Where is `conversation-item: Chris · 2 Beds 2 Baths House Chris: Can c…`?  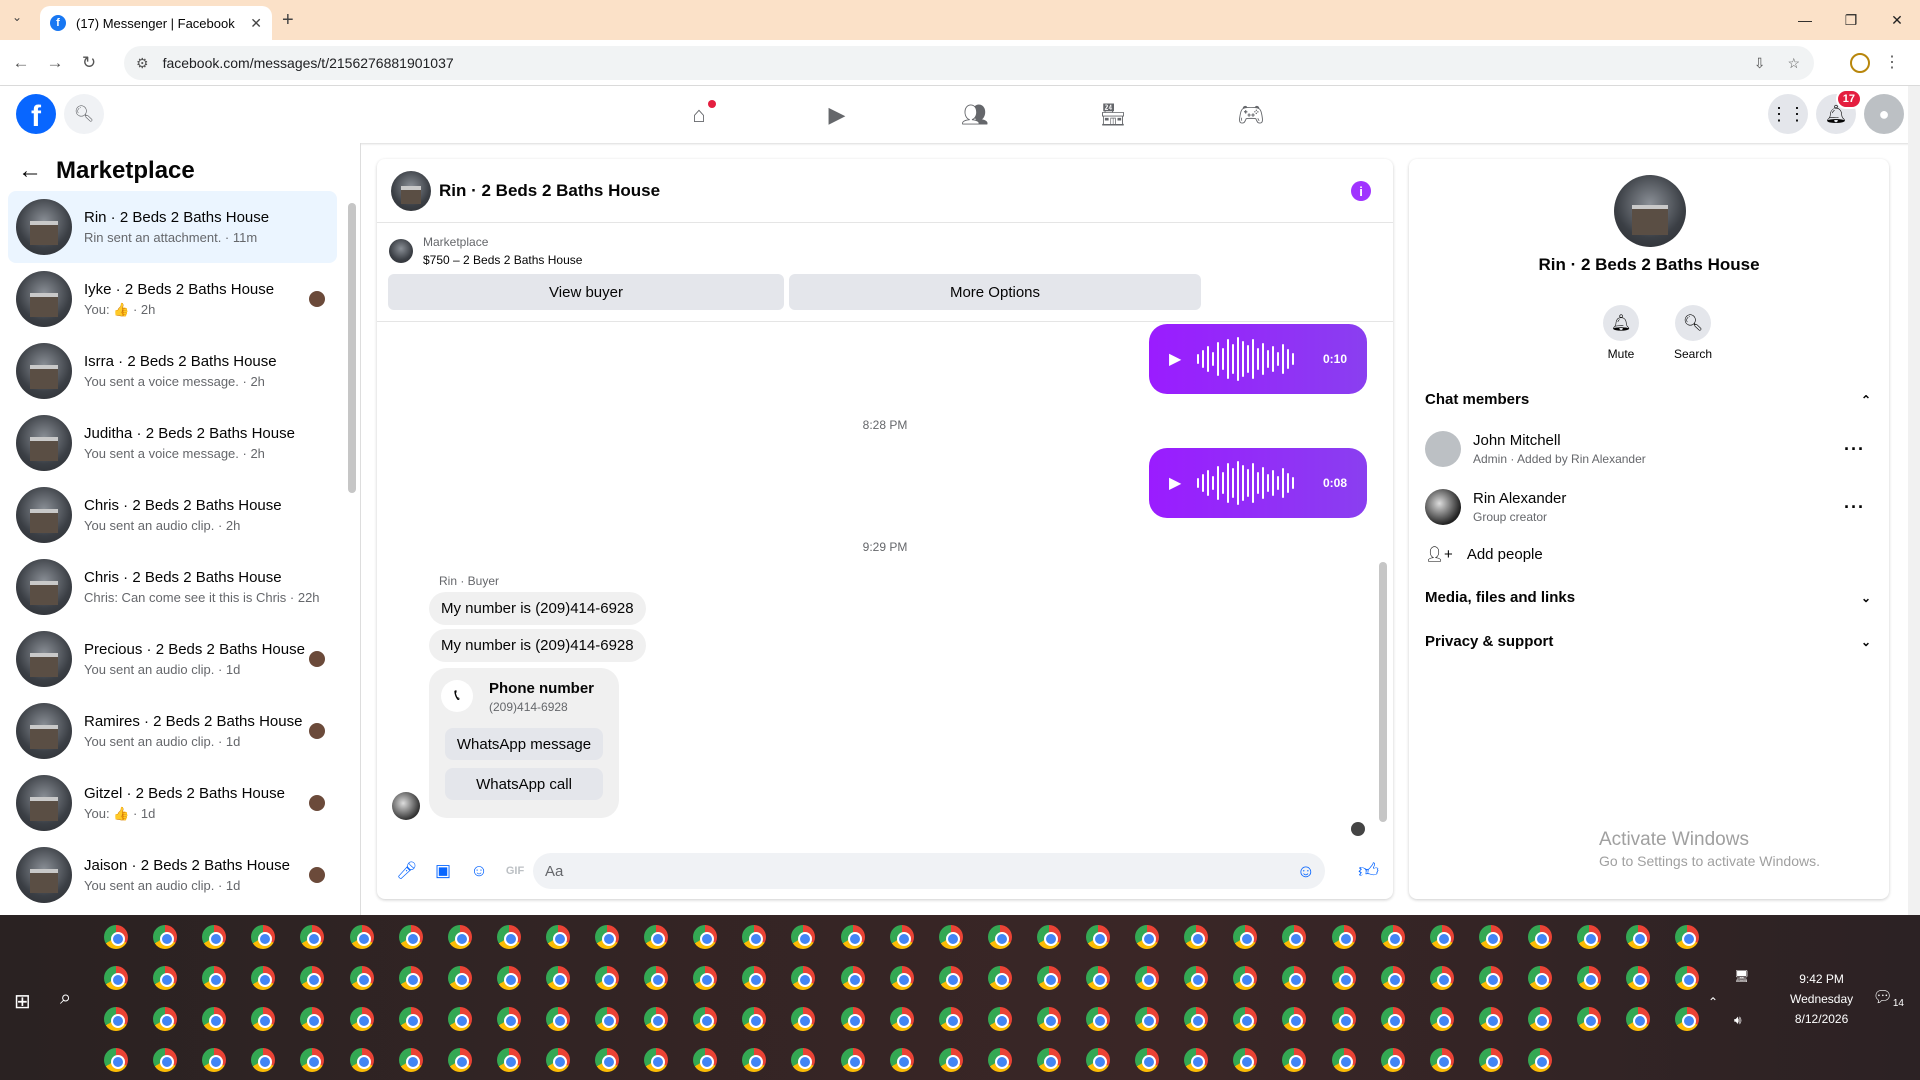 conversation-item: Chris · 2 Beds 2 Baths House Chris: Can c… is located at coordinates (172, 587).